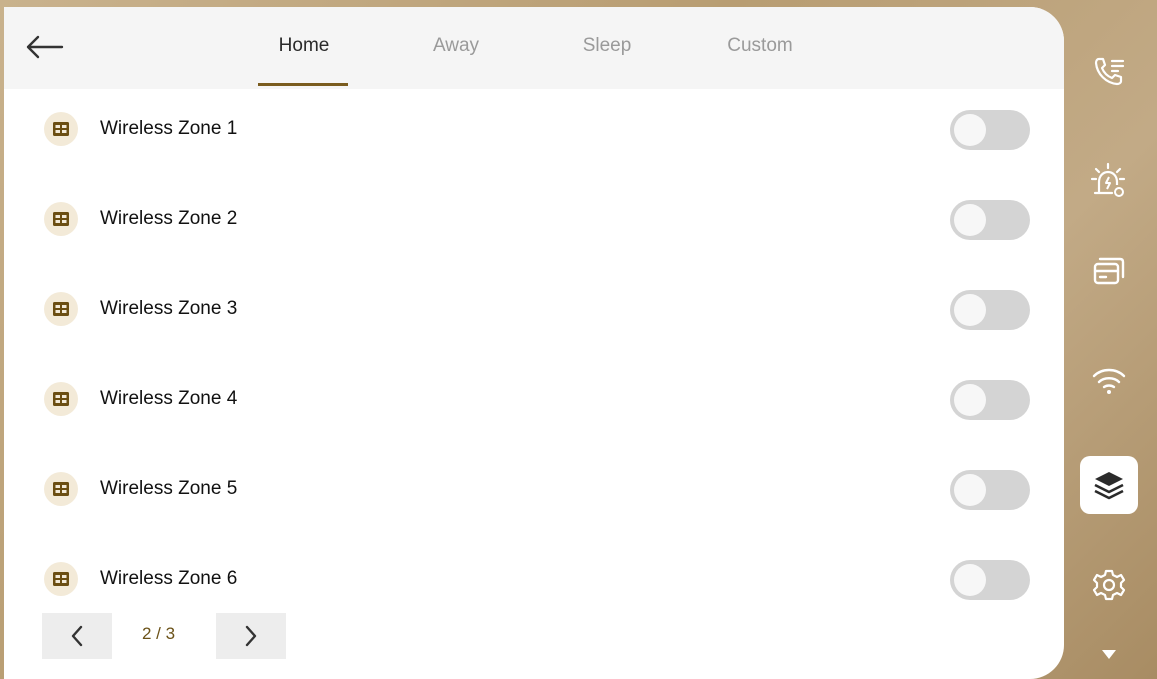 This screenshot has height=679, width=1157. I want to click on tab-home: Home, so click(304, 46).